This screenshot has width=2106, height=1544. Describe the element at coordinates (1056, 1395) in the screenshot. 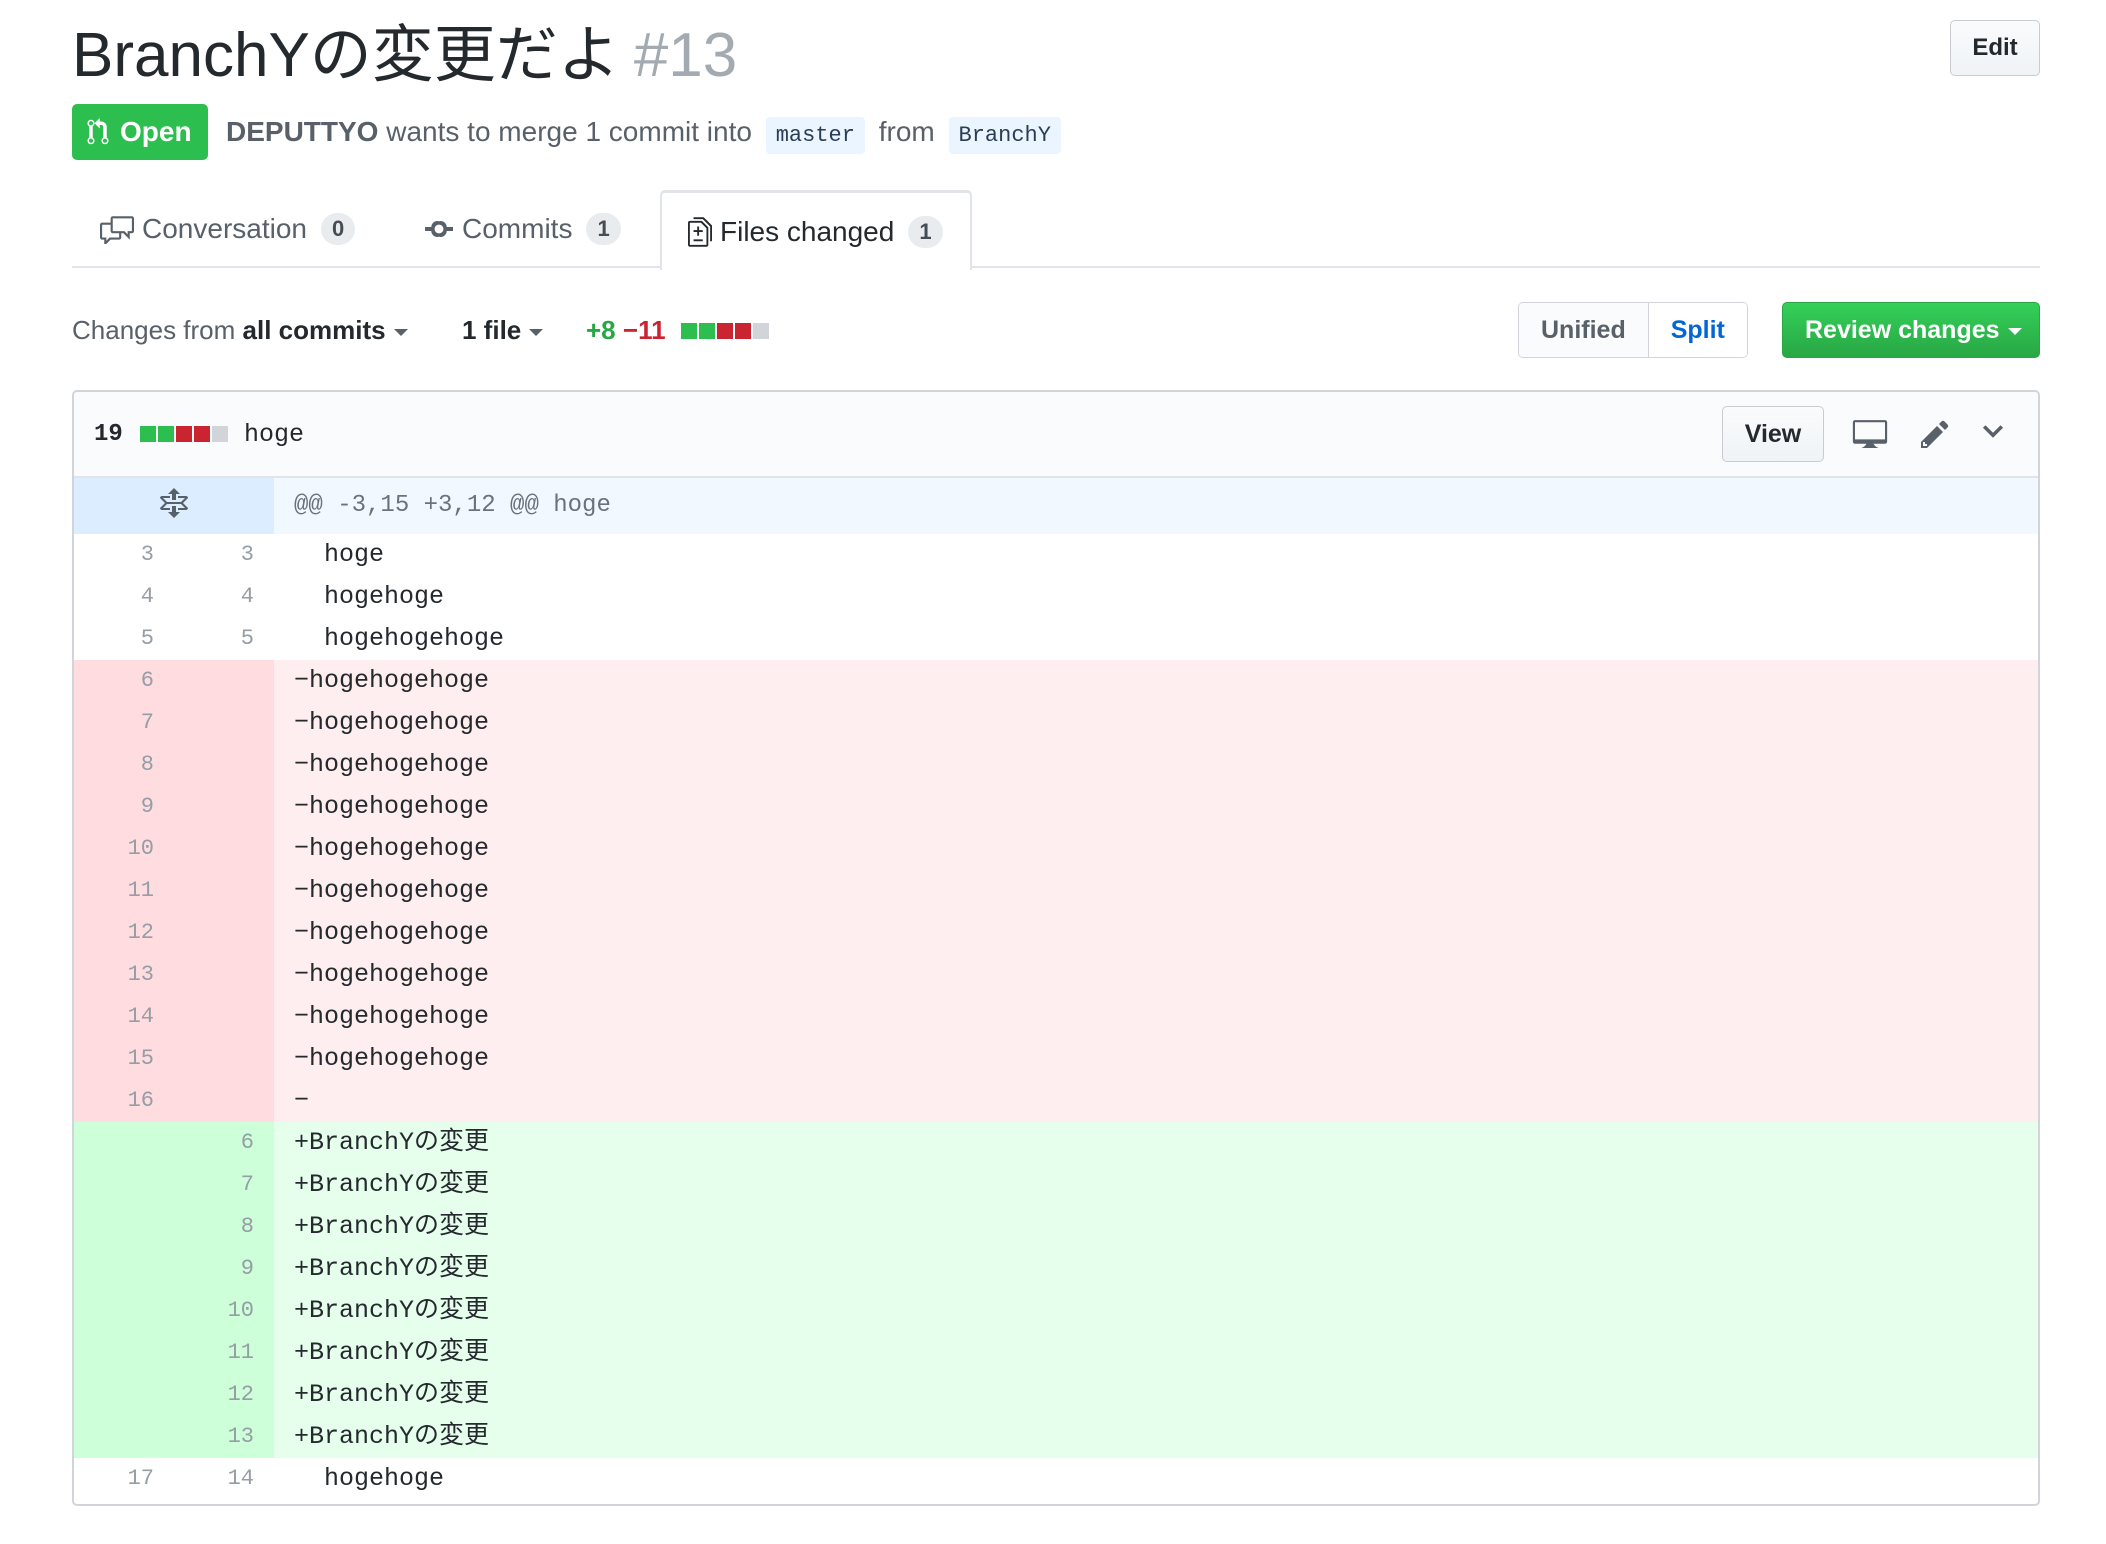

I see `diff-line-addition: 12 +BranchYの変更` at that location.